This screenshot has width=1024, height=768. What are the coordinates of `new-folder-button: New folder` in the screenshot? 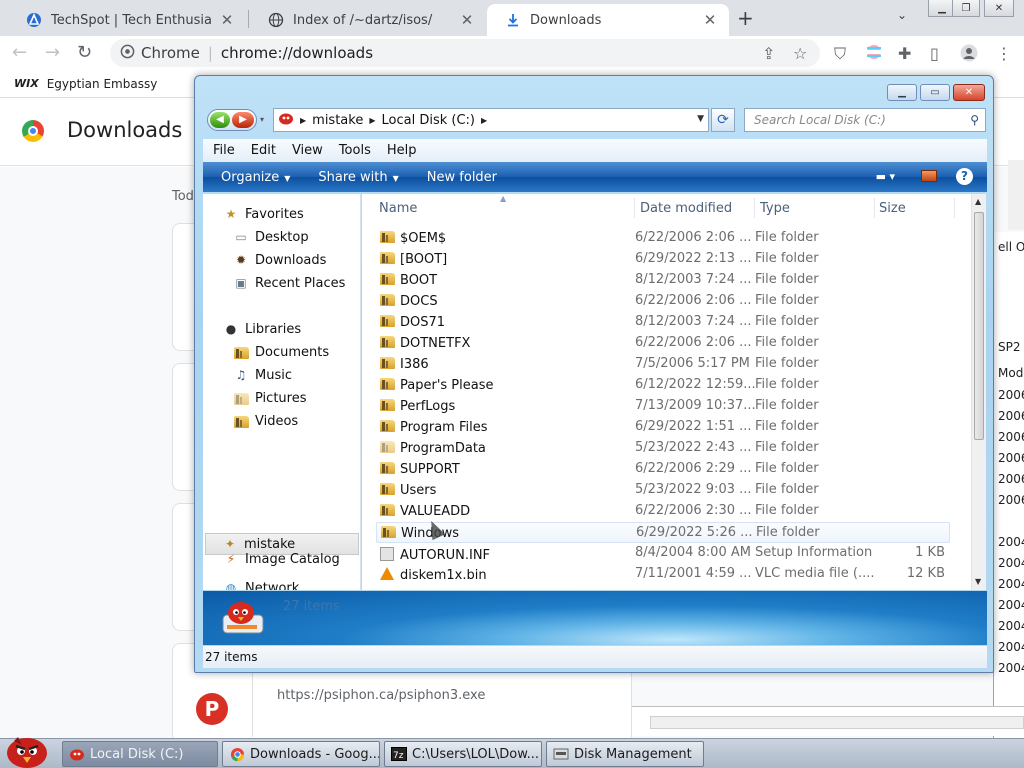 It's located at (462, 177).